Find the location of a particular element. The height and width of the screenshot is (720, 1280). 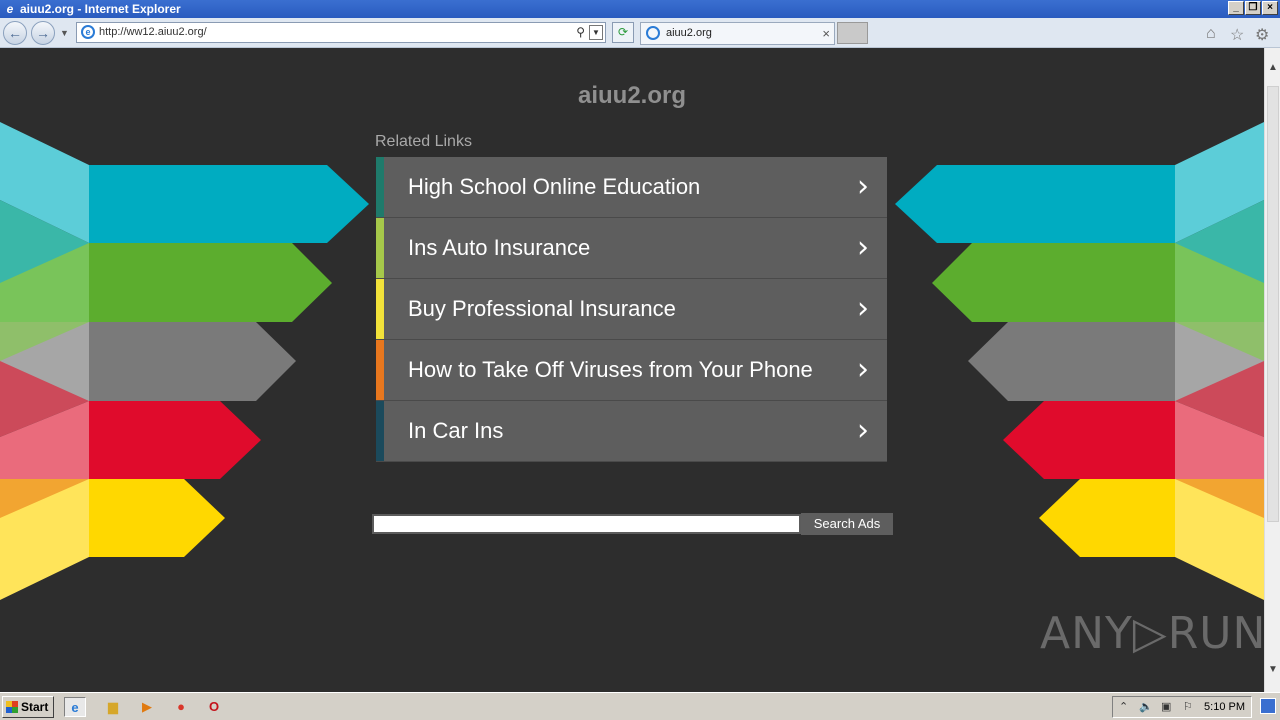

link-text: Ins Auto Insurance is located at coordinates (499, 247).